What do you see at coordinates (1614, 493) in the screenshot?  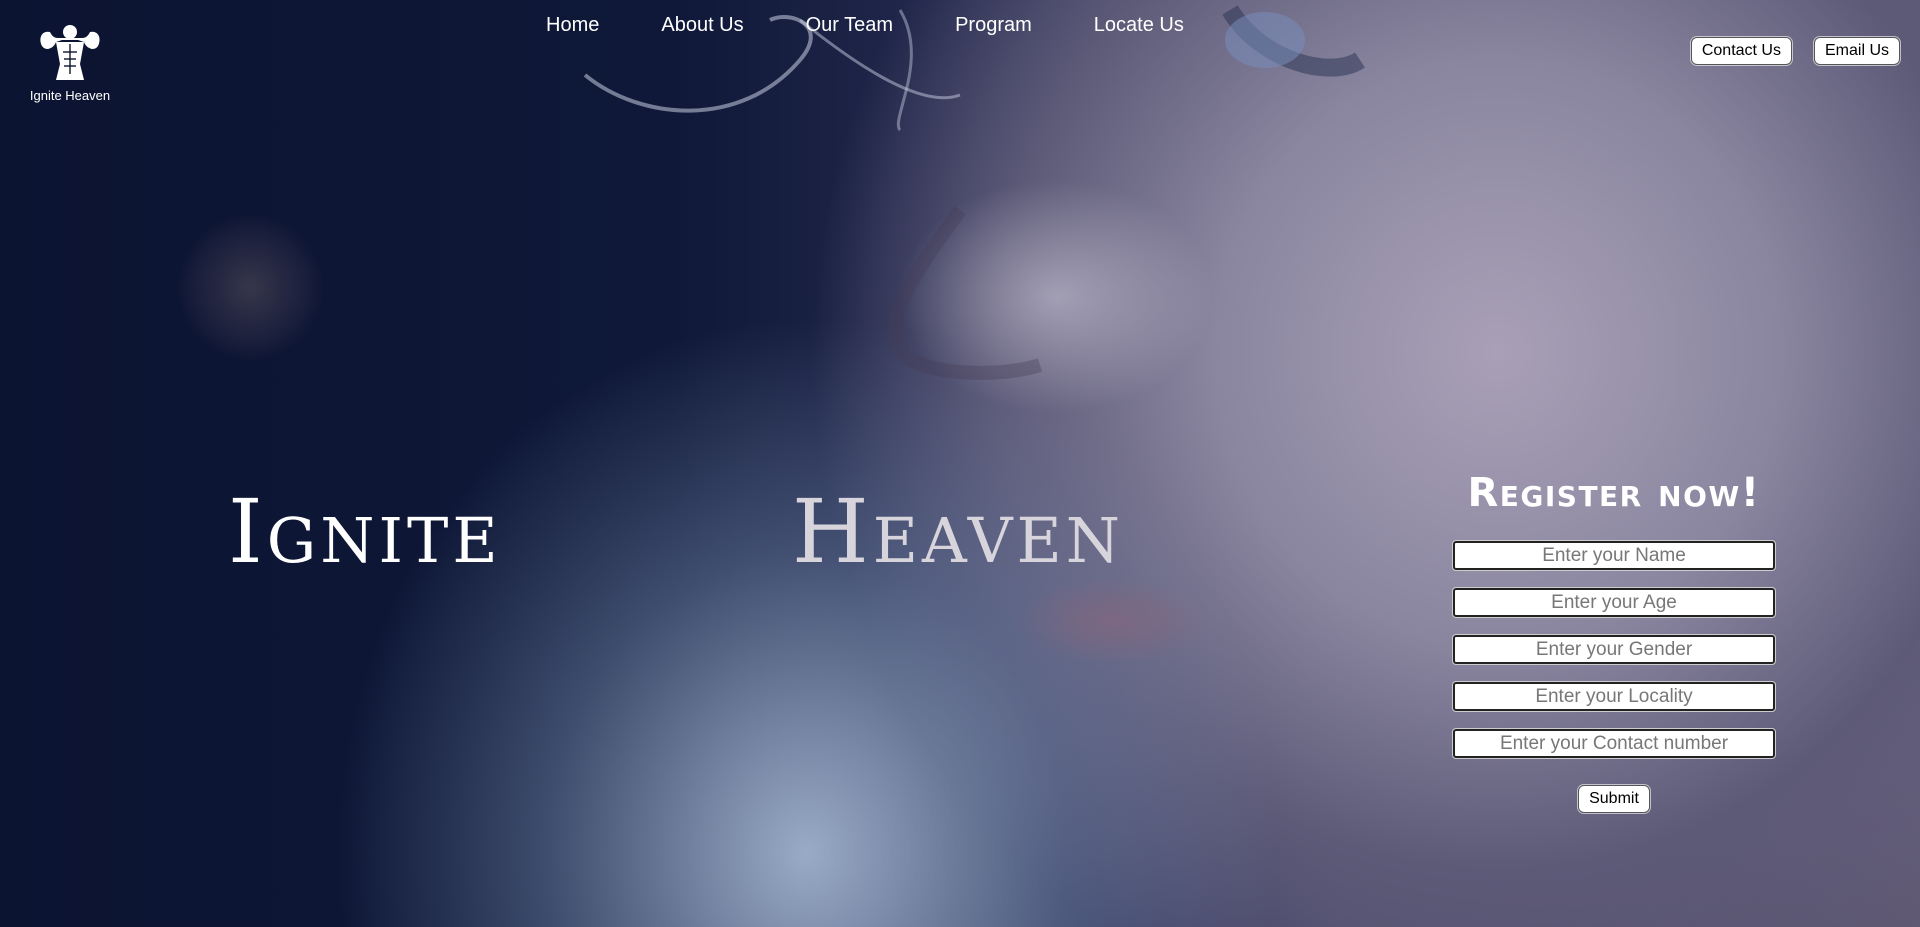 I see `register-title: Register now!` at bounding box center [1614, 493].